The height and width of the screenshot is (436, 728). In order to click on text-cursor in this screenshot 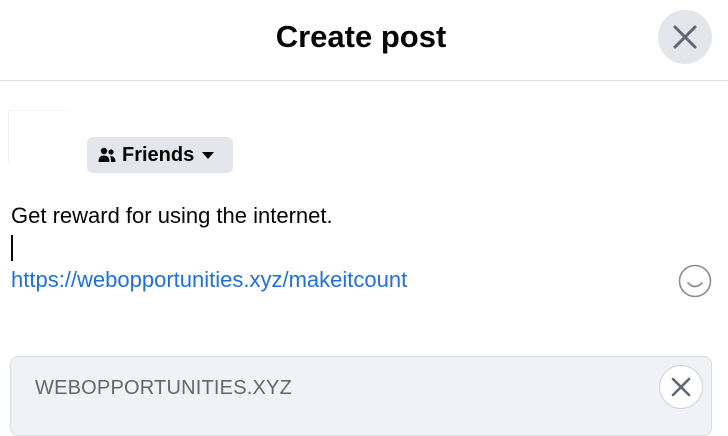, I will do `click(12, 248)`.